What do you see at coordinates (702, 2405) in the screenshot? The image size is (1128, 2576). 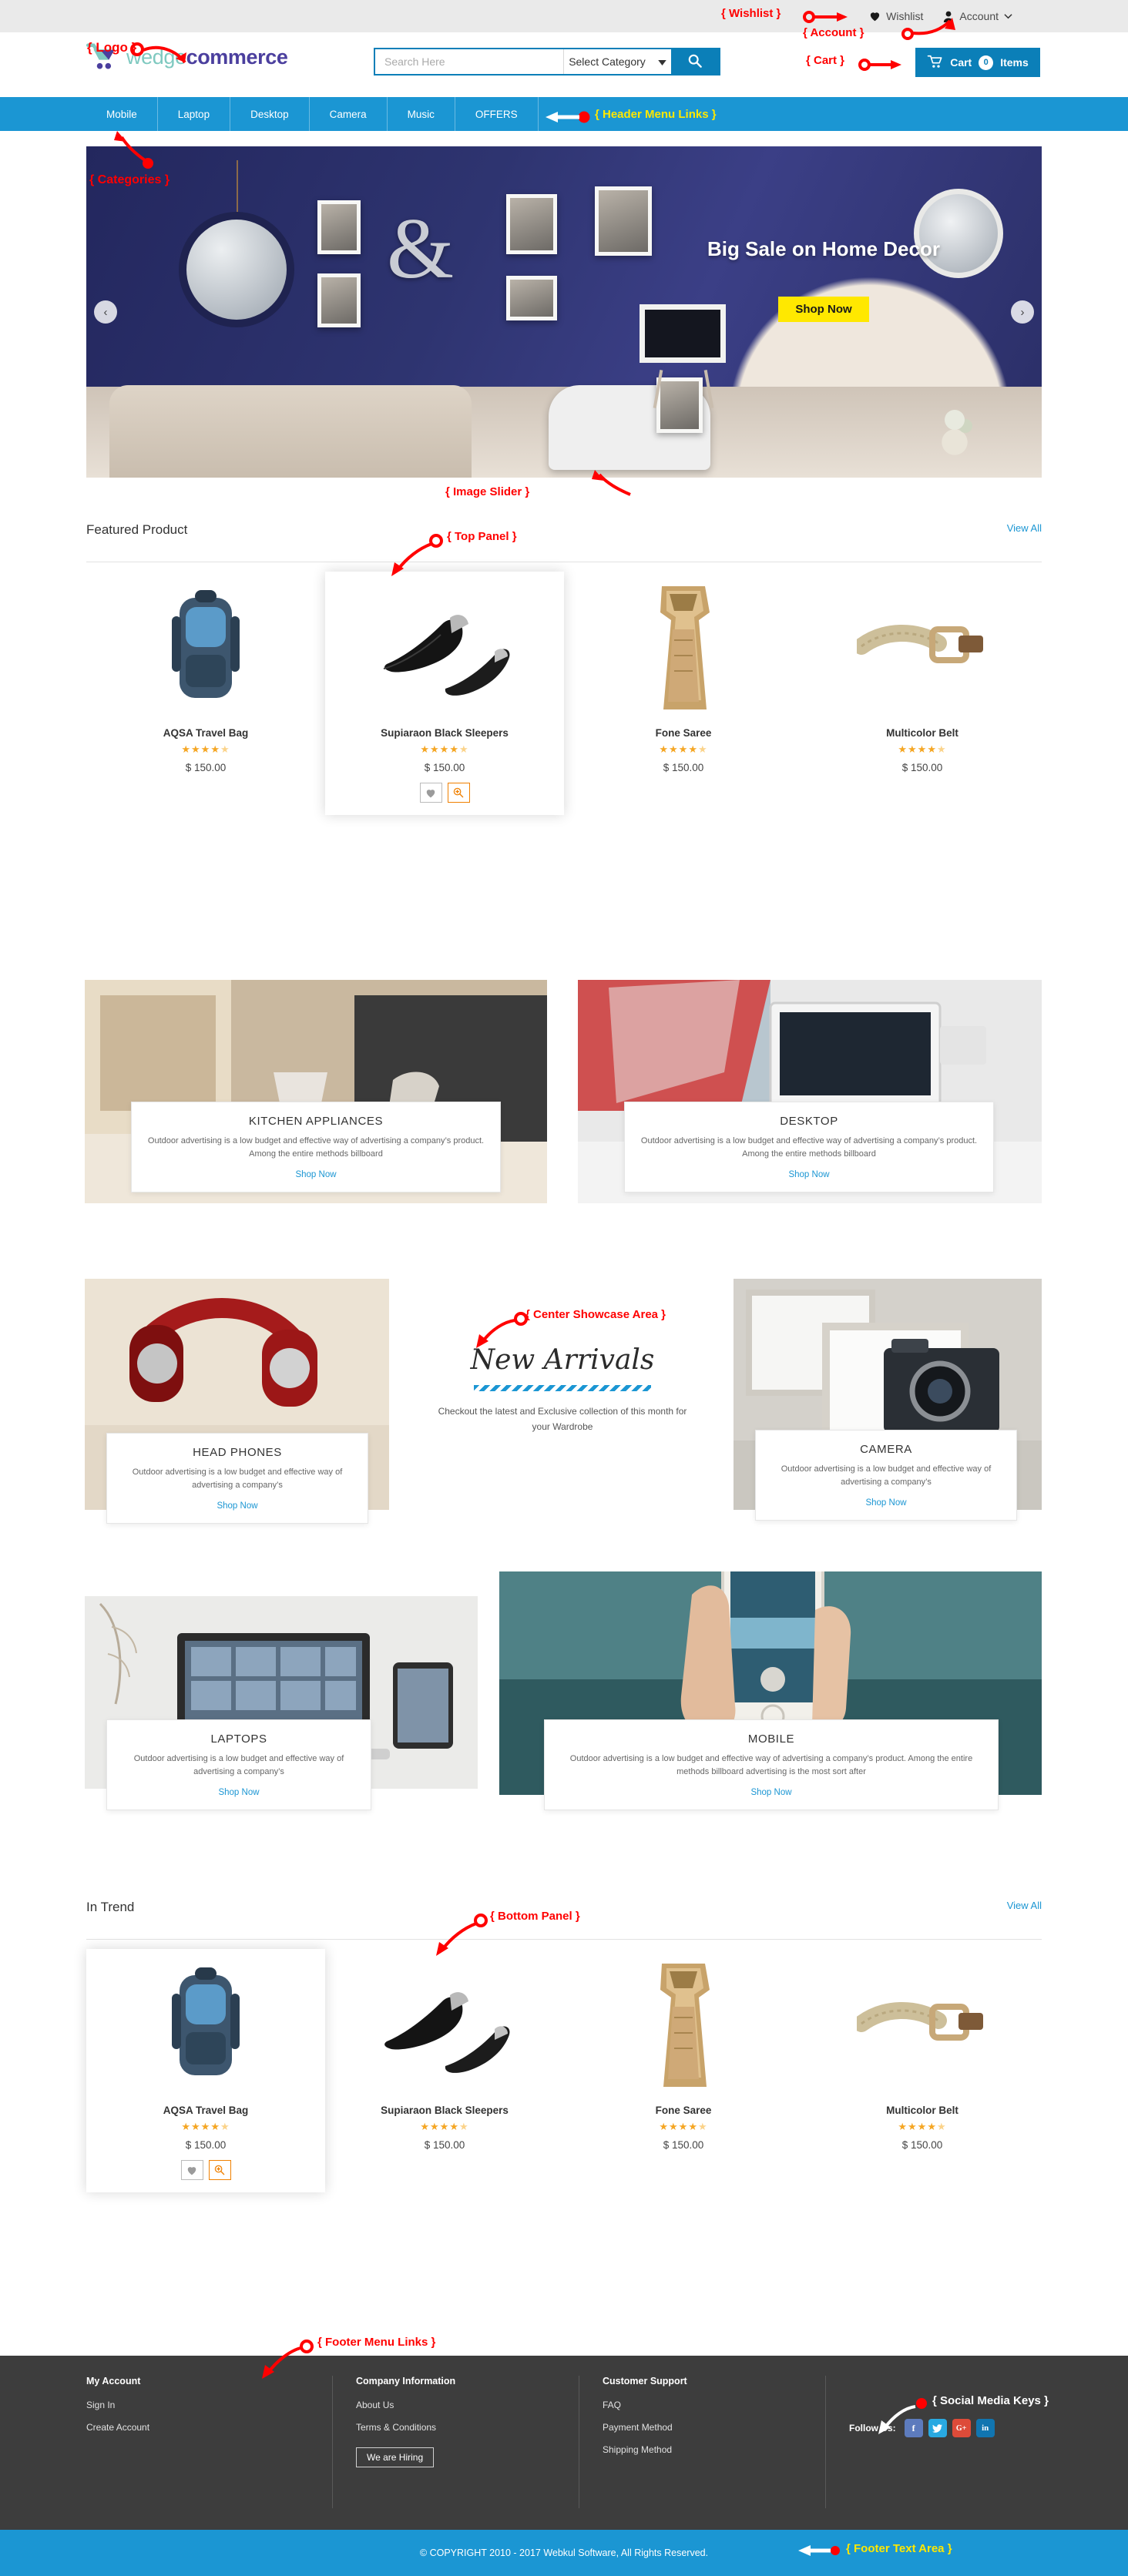 I see `footer-link-faq: FAQ` at bounding box center [702, 2405].